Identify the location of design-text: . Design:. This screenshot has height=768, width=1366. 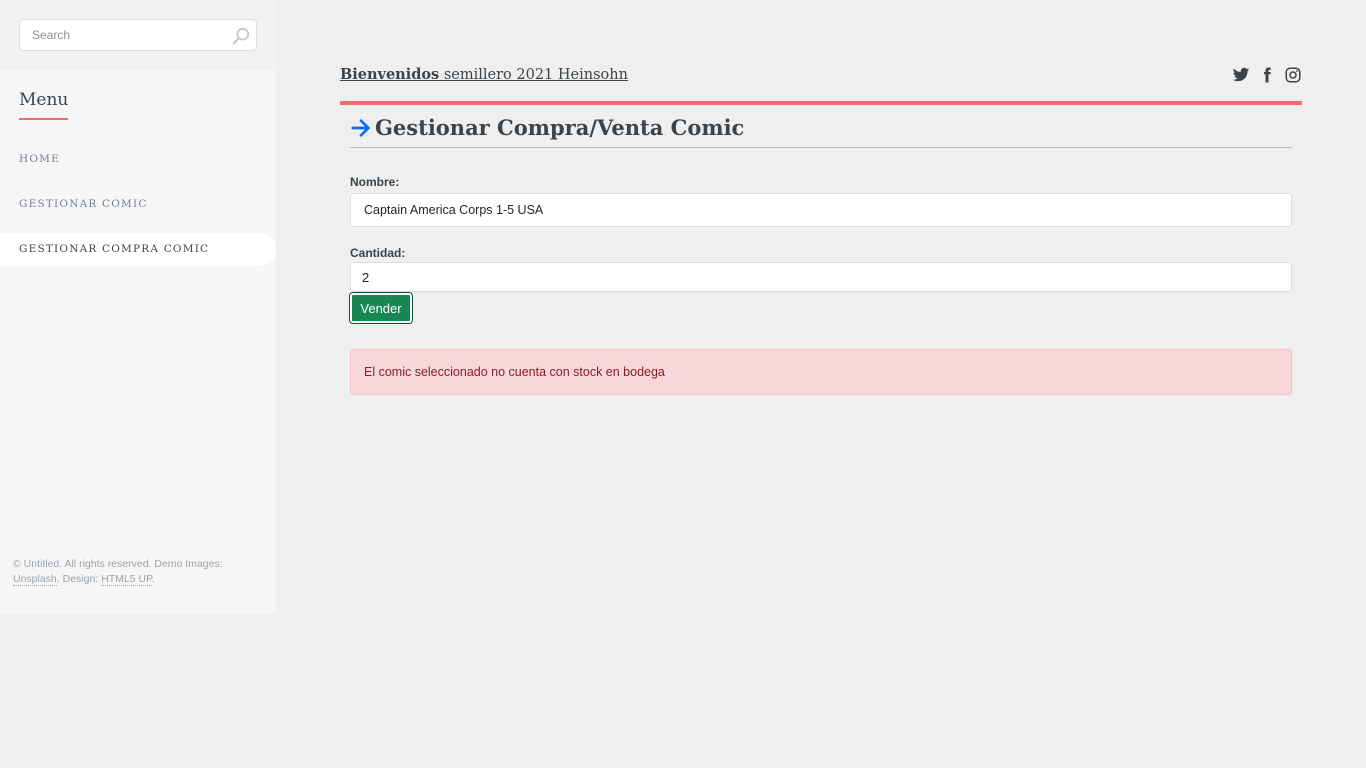
(79, 579).